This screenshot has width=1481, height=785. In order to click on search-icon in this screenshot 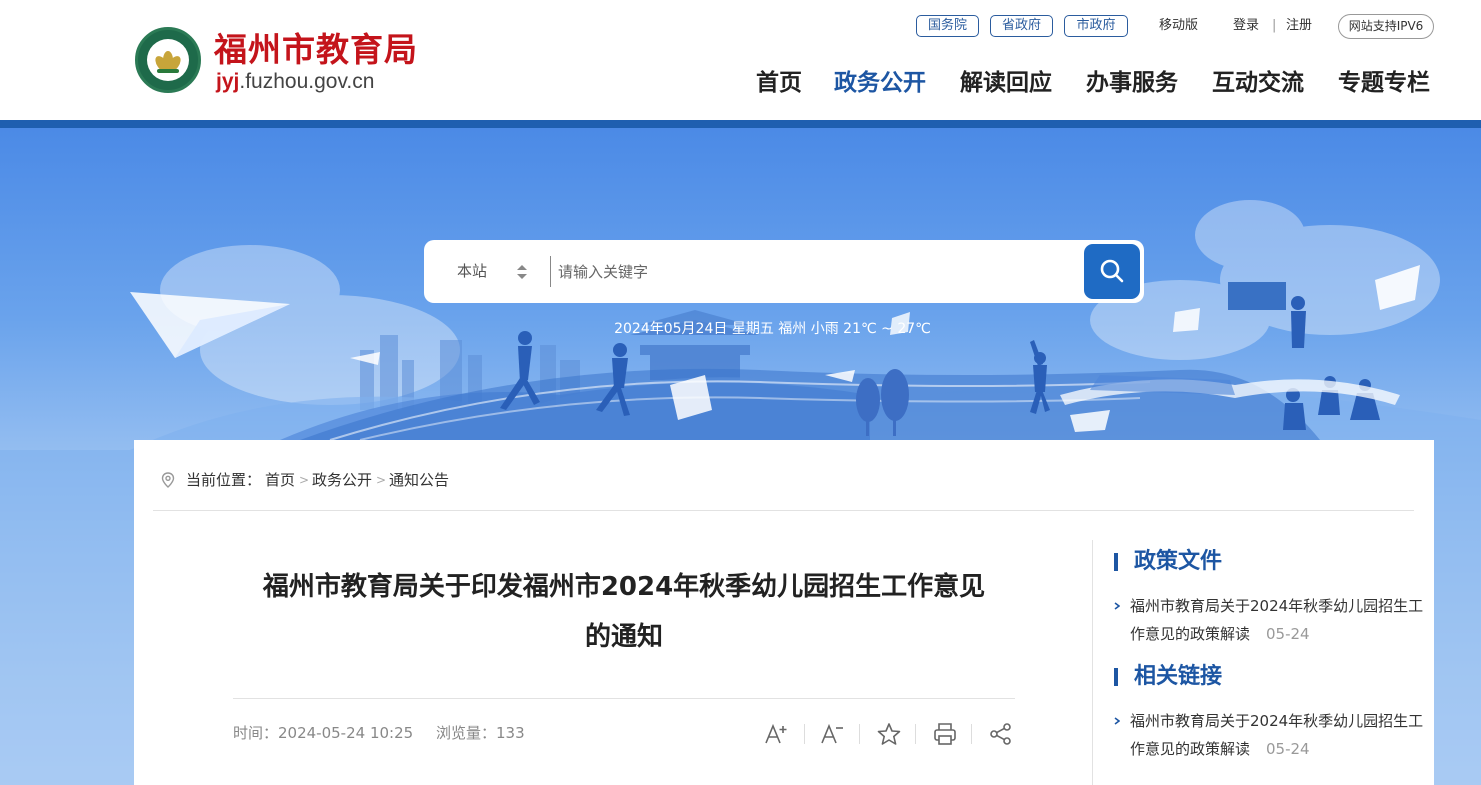, I will do `click(1112, 271)`.